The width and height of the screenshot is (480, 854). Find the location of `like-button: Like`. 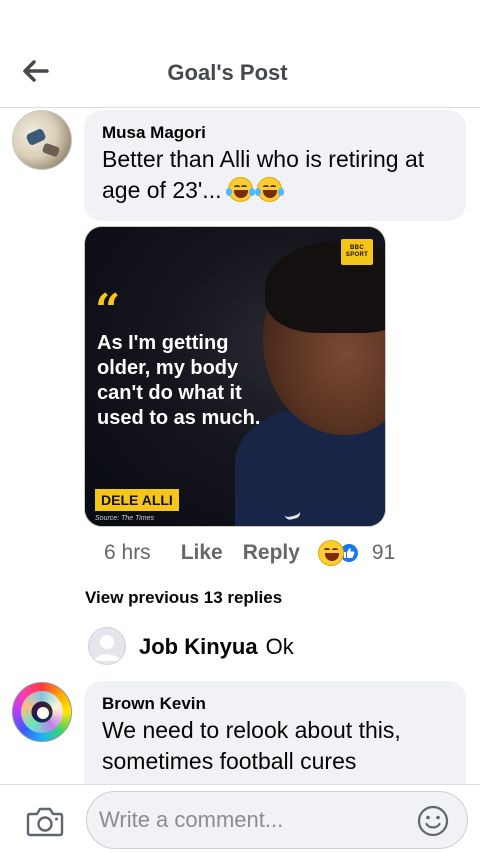

like-button: Like is located at coordinates (202, 553).